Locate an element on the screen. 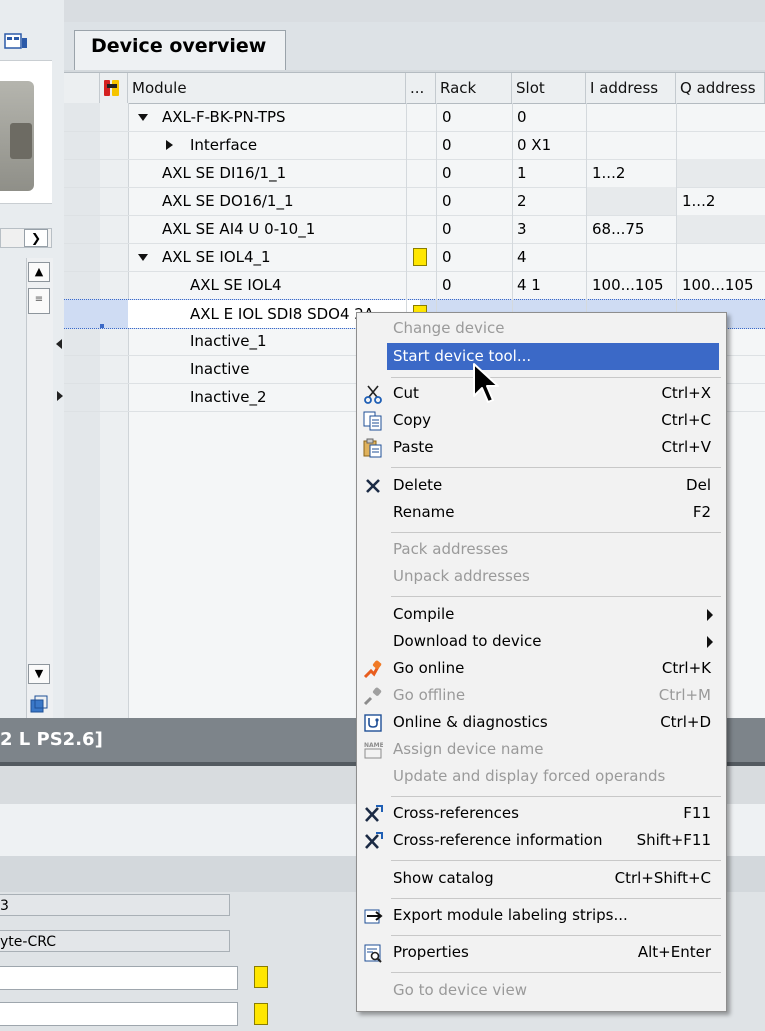  menu-item-show-catalog: Show catalog Ctrl+Shift+C is located at coordinates (541, 878).